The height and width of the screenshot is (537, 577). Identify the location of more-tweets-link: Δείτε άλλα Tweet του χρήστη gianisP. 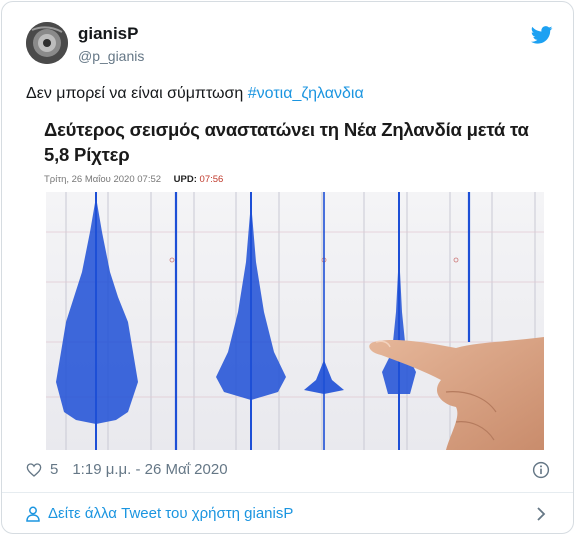
(159, 513).